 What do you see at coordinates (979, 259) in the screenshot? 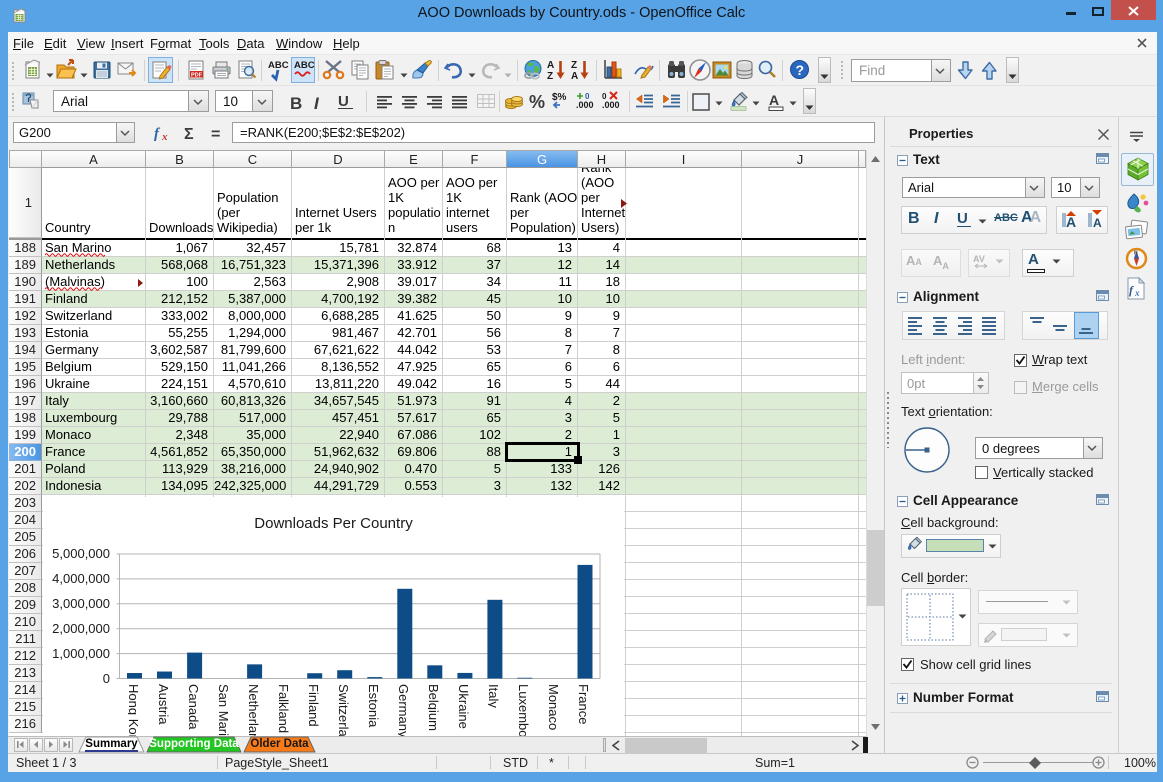
I see `svg-text: AV` at bounding box center [979, 259].